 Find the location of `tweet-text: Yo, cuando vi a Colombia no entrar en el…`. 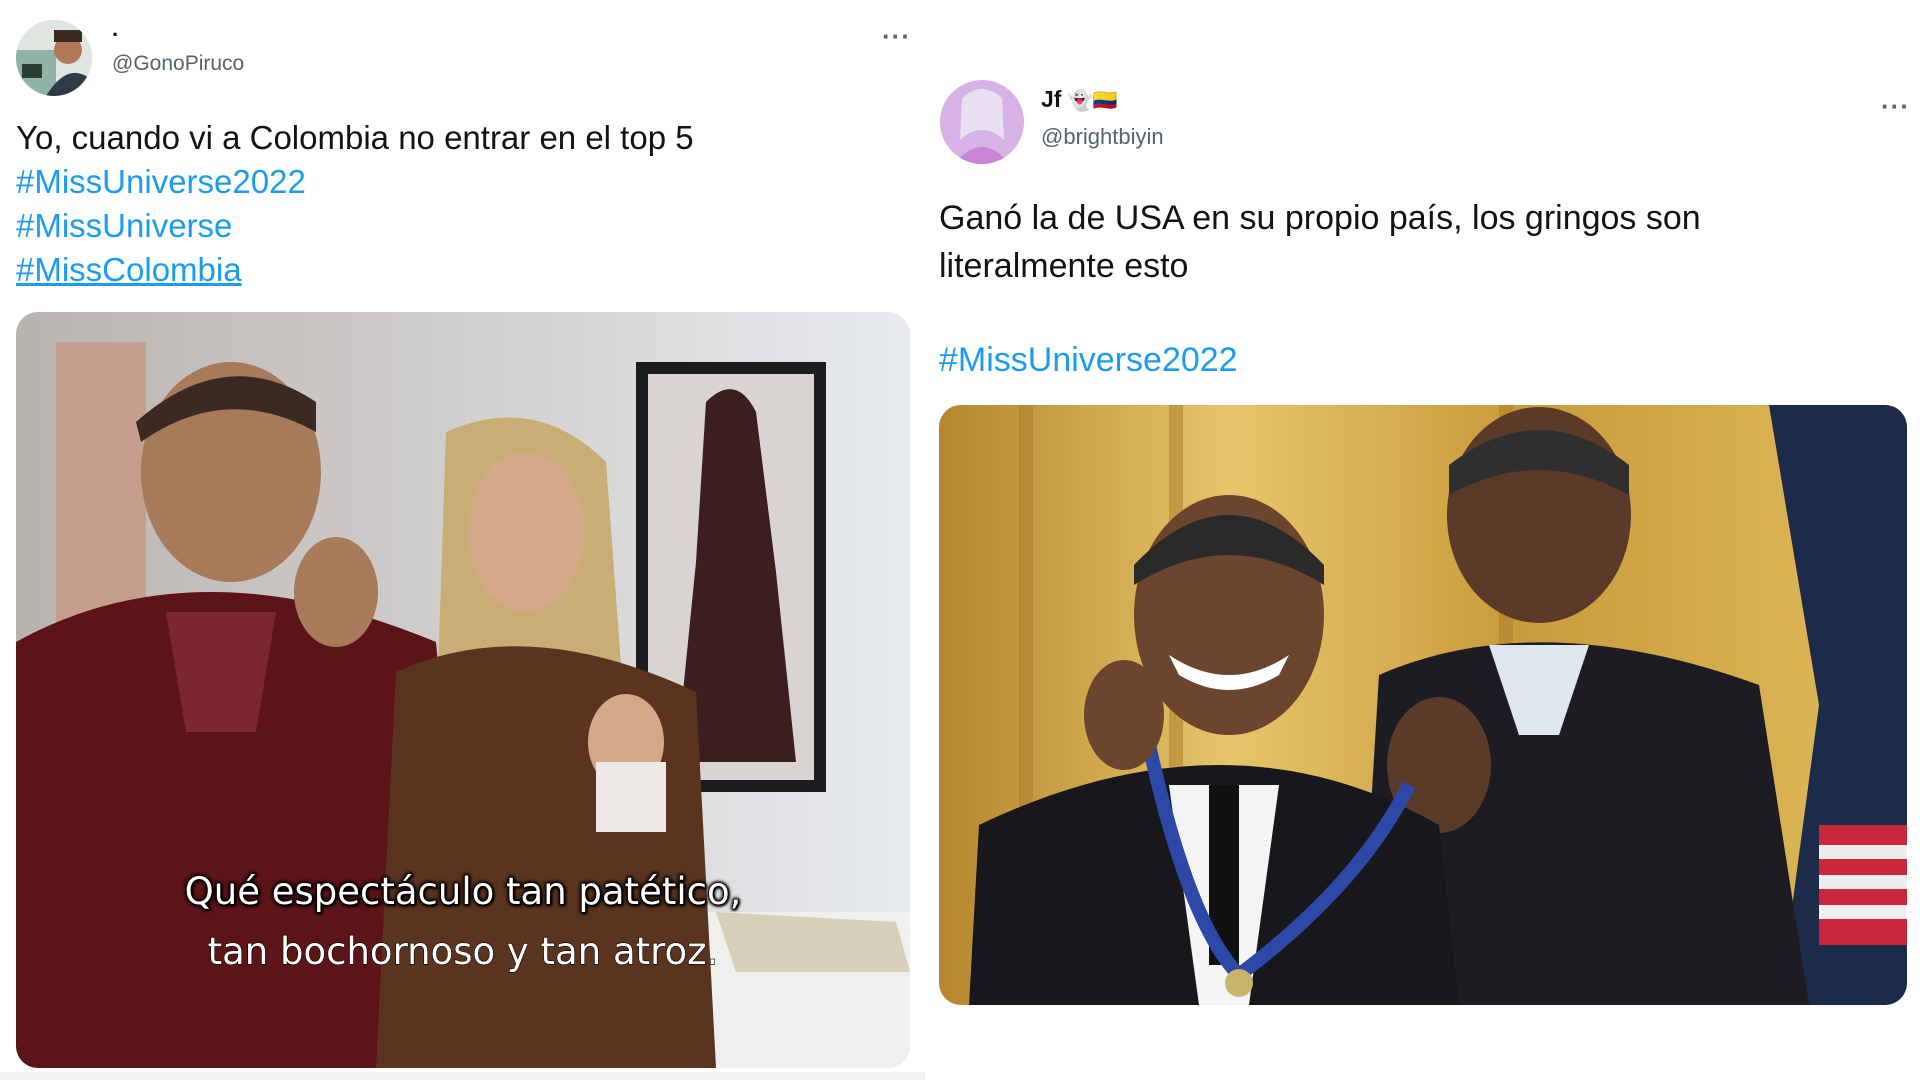

tweet-text: Yo, cuando vi a Colombia no entrar en el… is located at coordinates (355, 137).